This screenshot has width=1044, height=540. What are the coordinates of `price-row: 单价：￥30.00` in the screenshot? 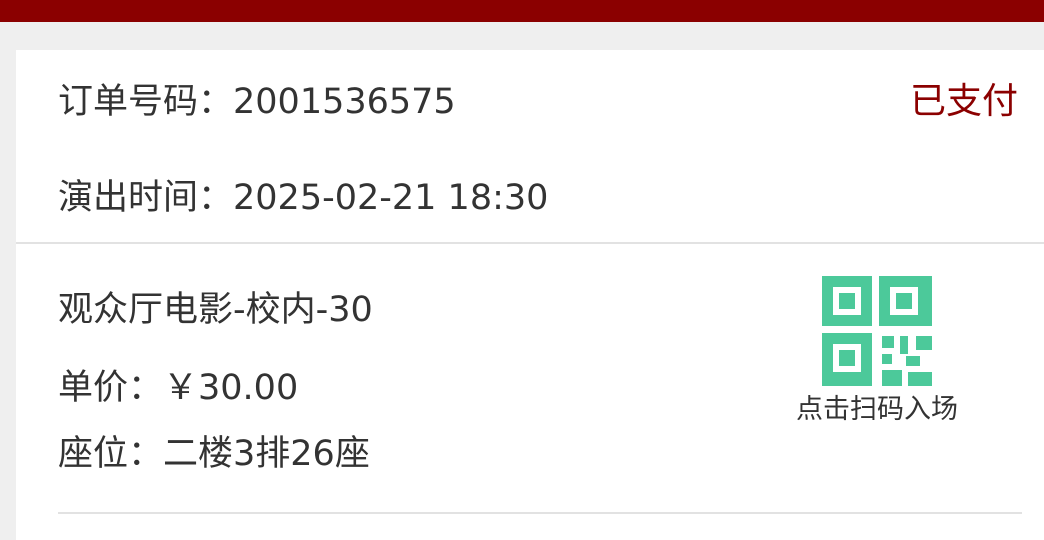 It's located at (178, 388).